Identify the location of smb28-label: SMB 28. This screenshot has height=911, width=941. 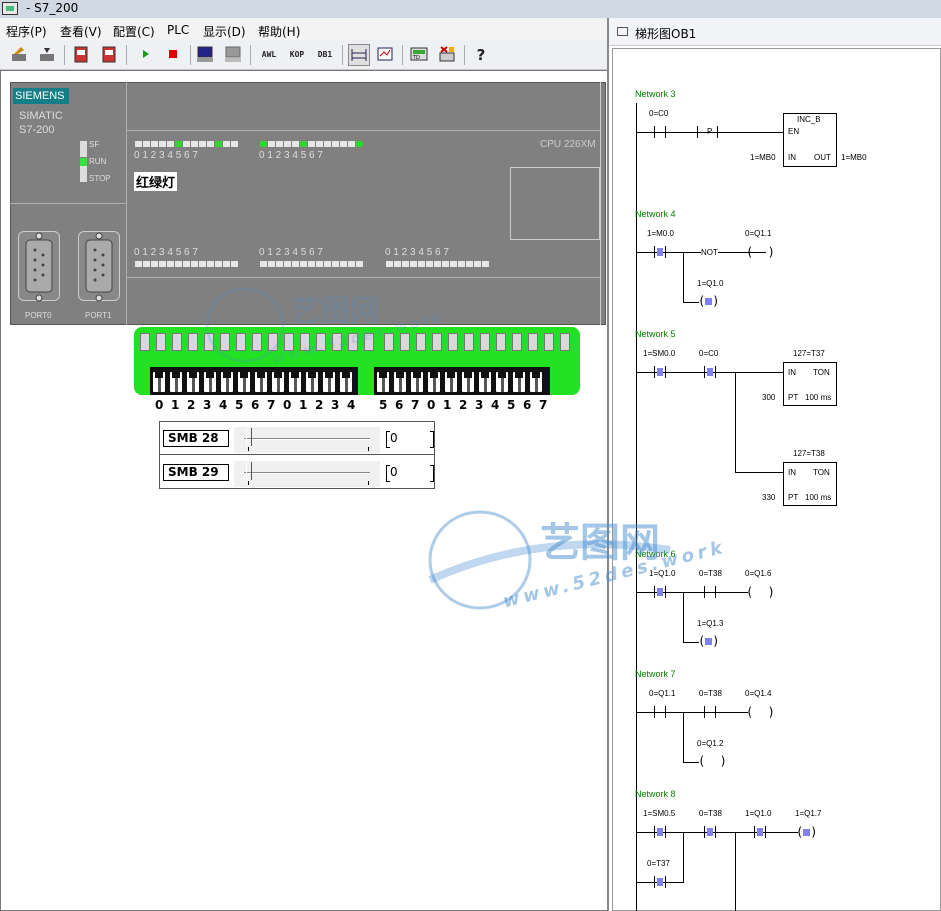
(196, 438).